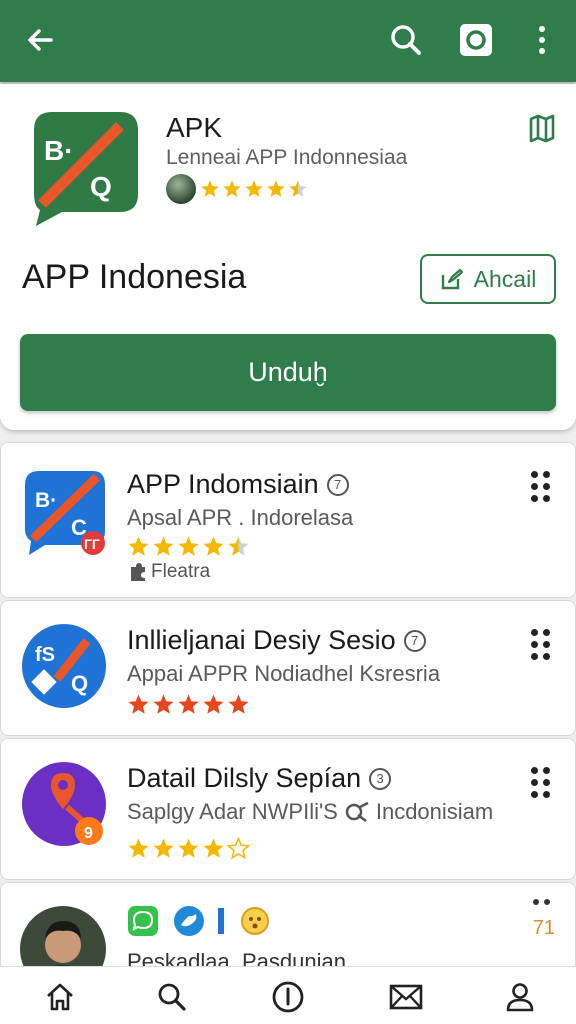  Describe the element at coordinates (476, 40) in the screenshot. I see `camera-square-icon` at that location.